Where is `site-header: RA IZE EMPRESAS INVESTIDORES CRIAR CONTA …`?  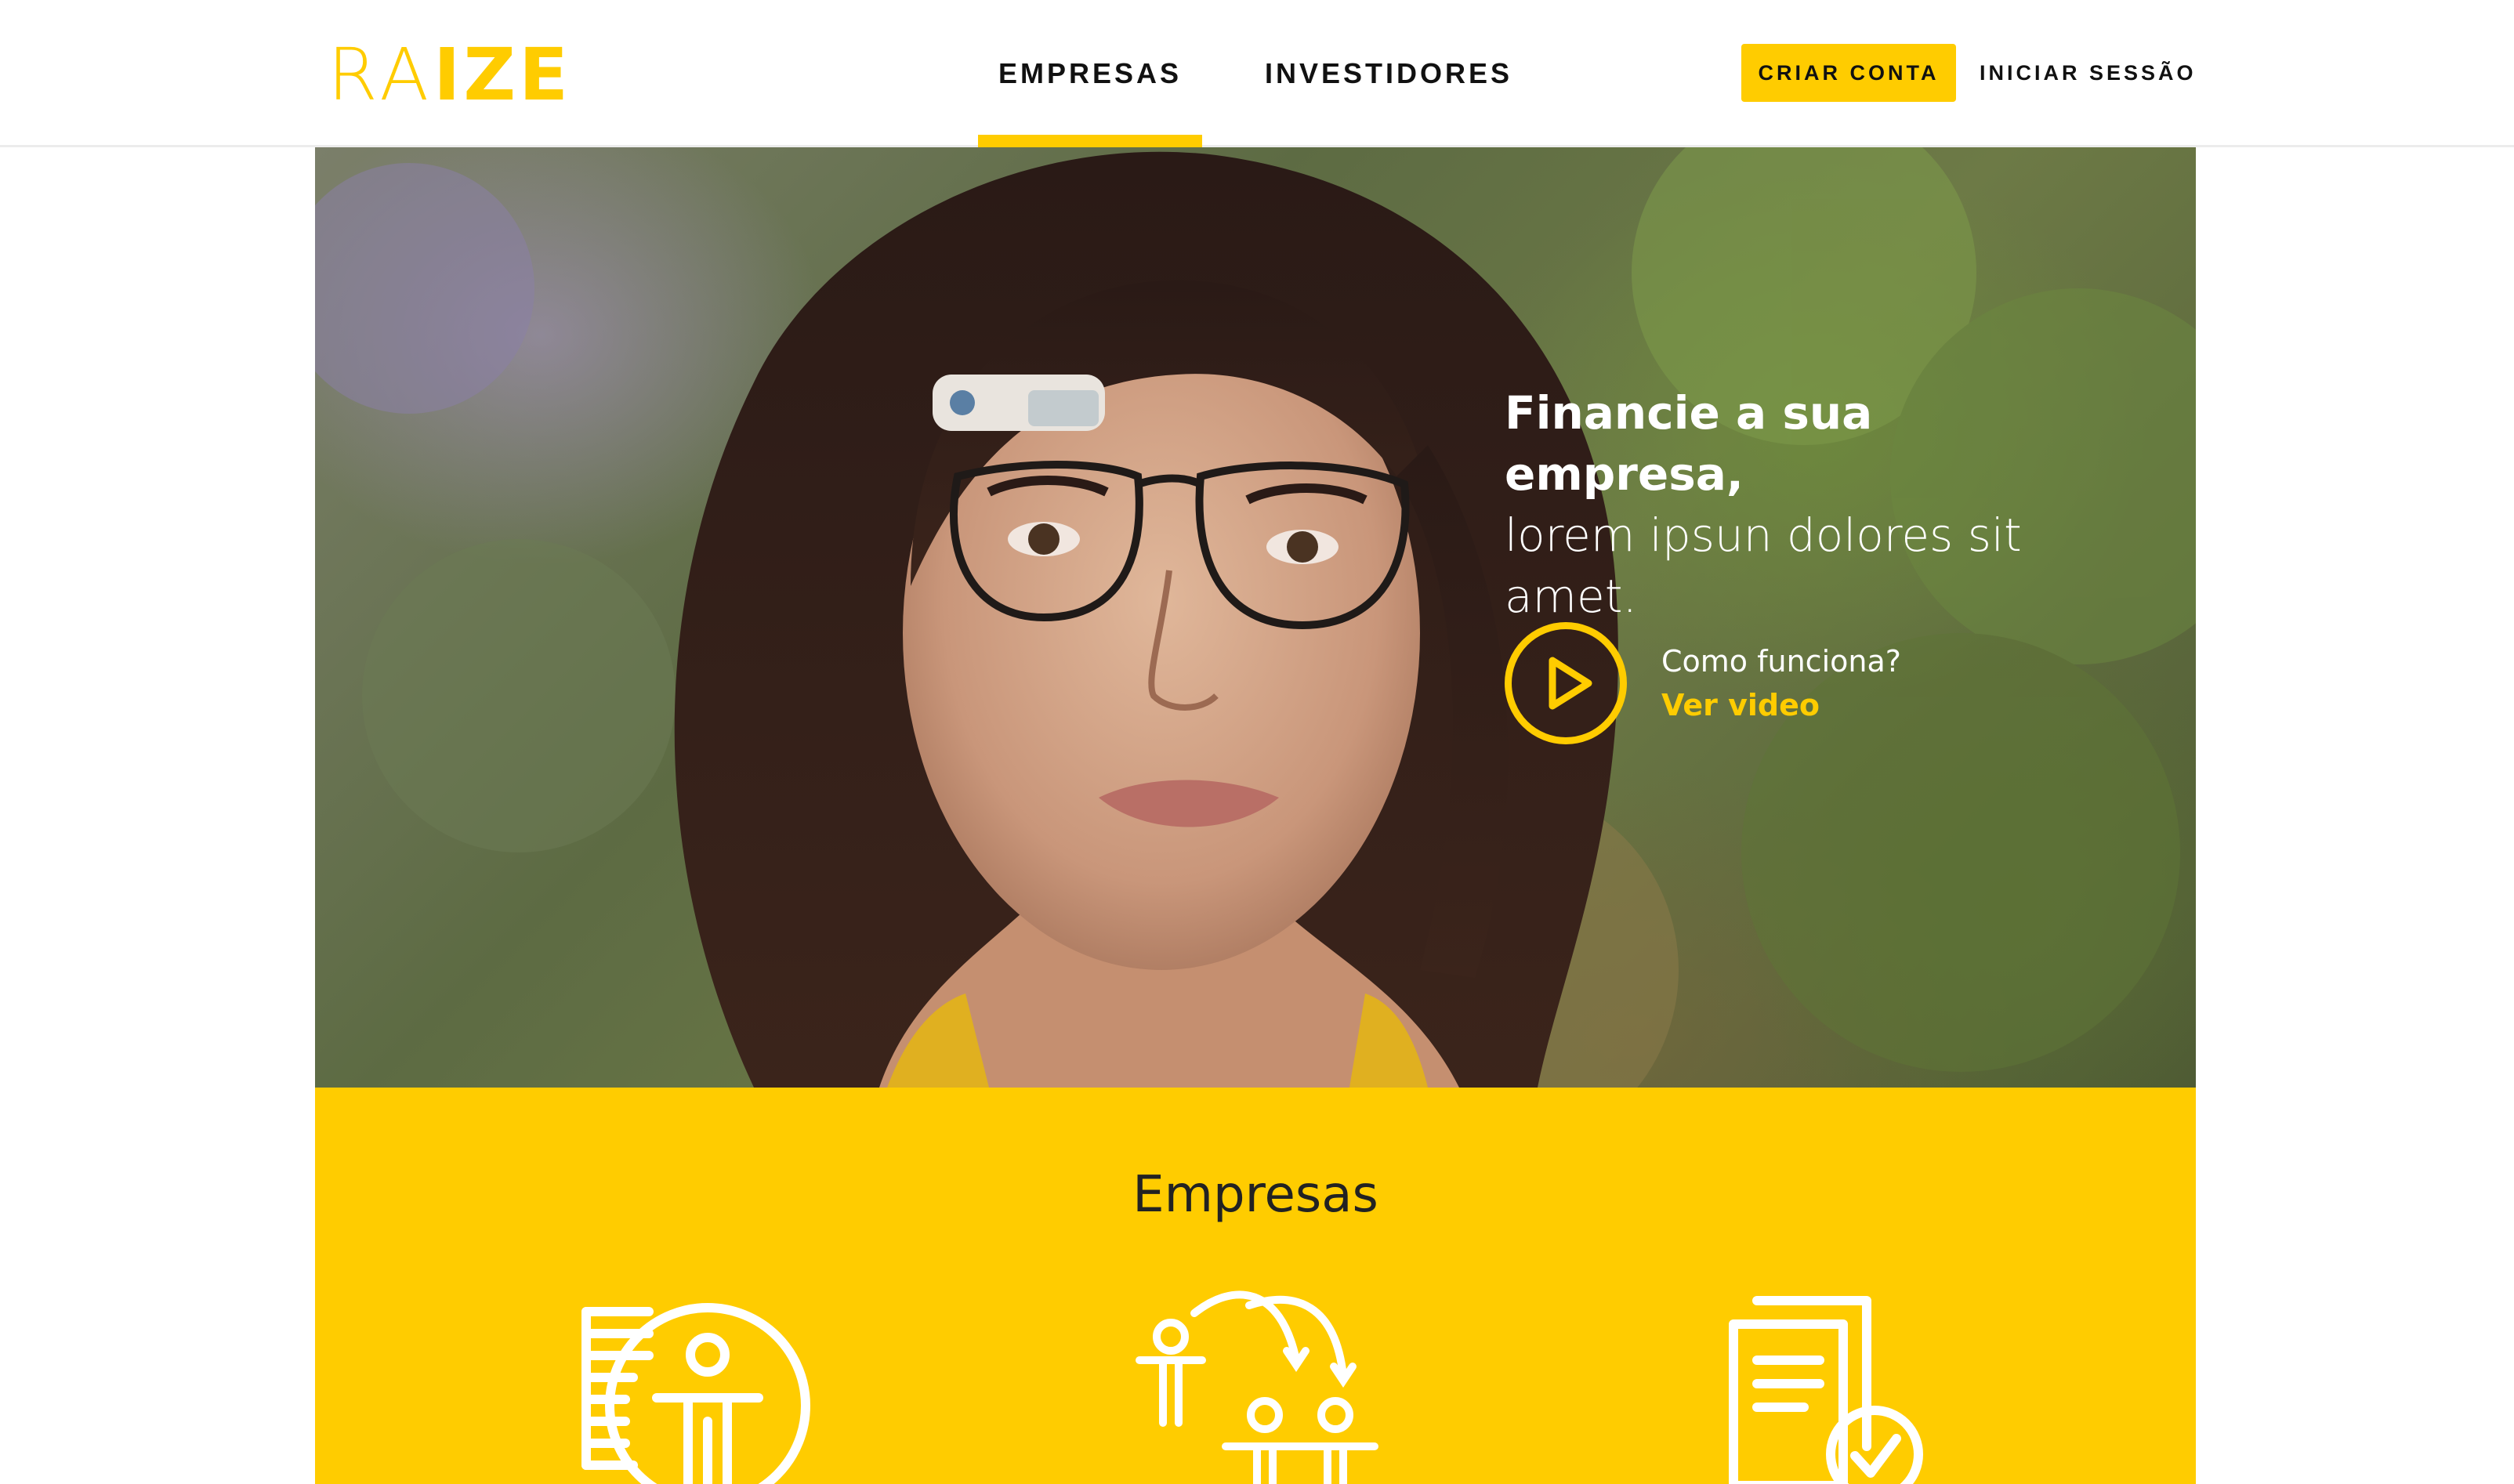
site-header: RA IZE EMPRESAS INVESTIDORES CRIAR CONTA … is located at coordinates (1257, 74).